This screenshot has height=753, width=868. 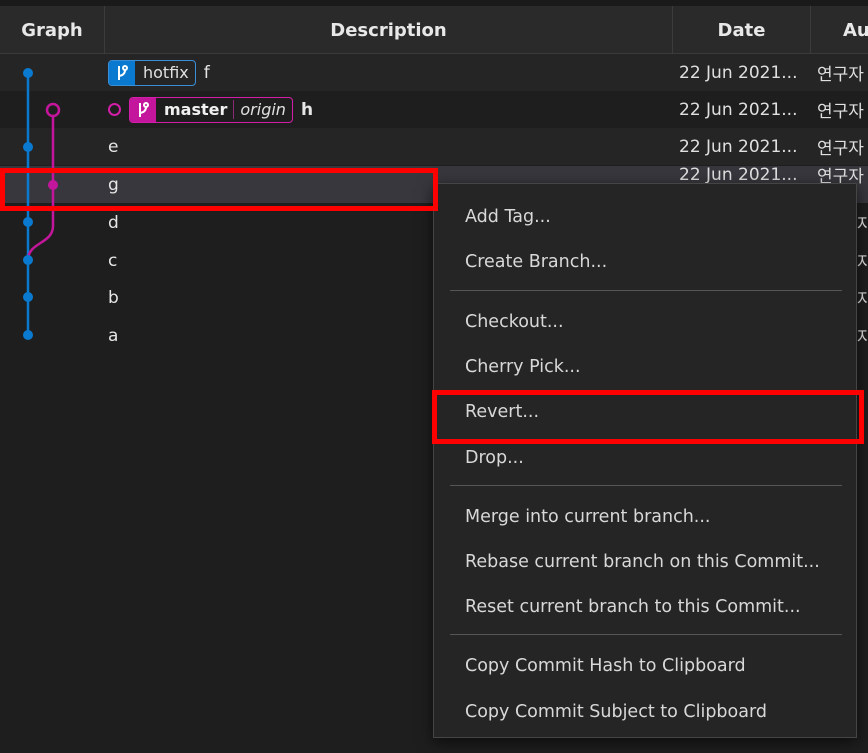 I want to click on commit-dot-a, so click(x=28, y=335).